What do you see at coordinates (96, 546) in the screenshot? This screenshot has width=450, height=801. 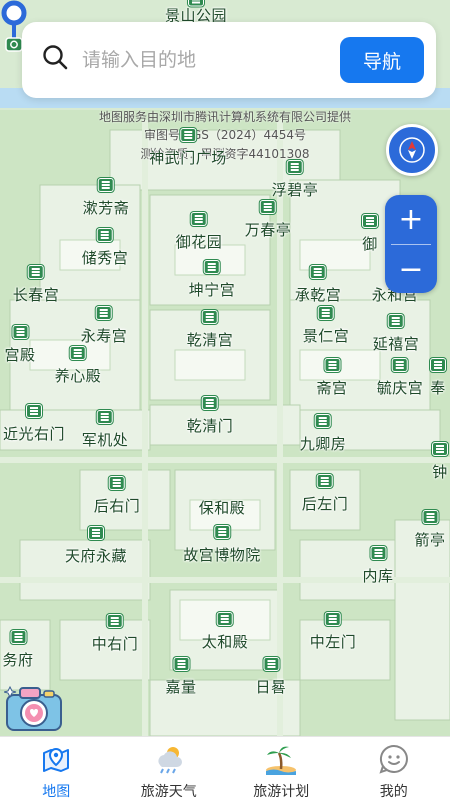 I see `poi-tianfuyongcang: 天府永藏` at bounding box center [96, 546].